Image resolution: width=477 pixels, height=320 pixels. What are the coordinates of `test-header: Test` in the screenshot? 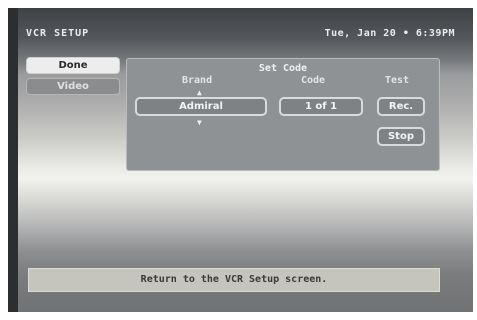 It's located at (397, 80).